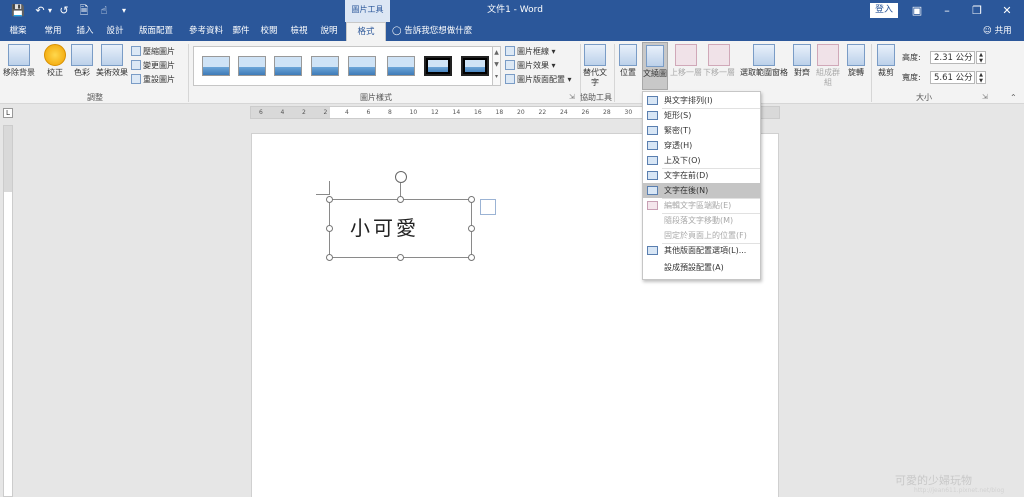 The height and width of the screenshot is (497, 1024). Describe the element at coordinates (655, 66) in the screenshot. I see `wrap-text-button: 文繞圖` at that location.